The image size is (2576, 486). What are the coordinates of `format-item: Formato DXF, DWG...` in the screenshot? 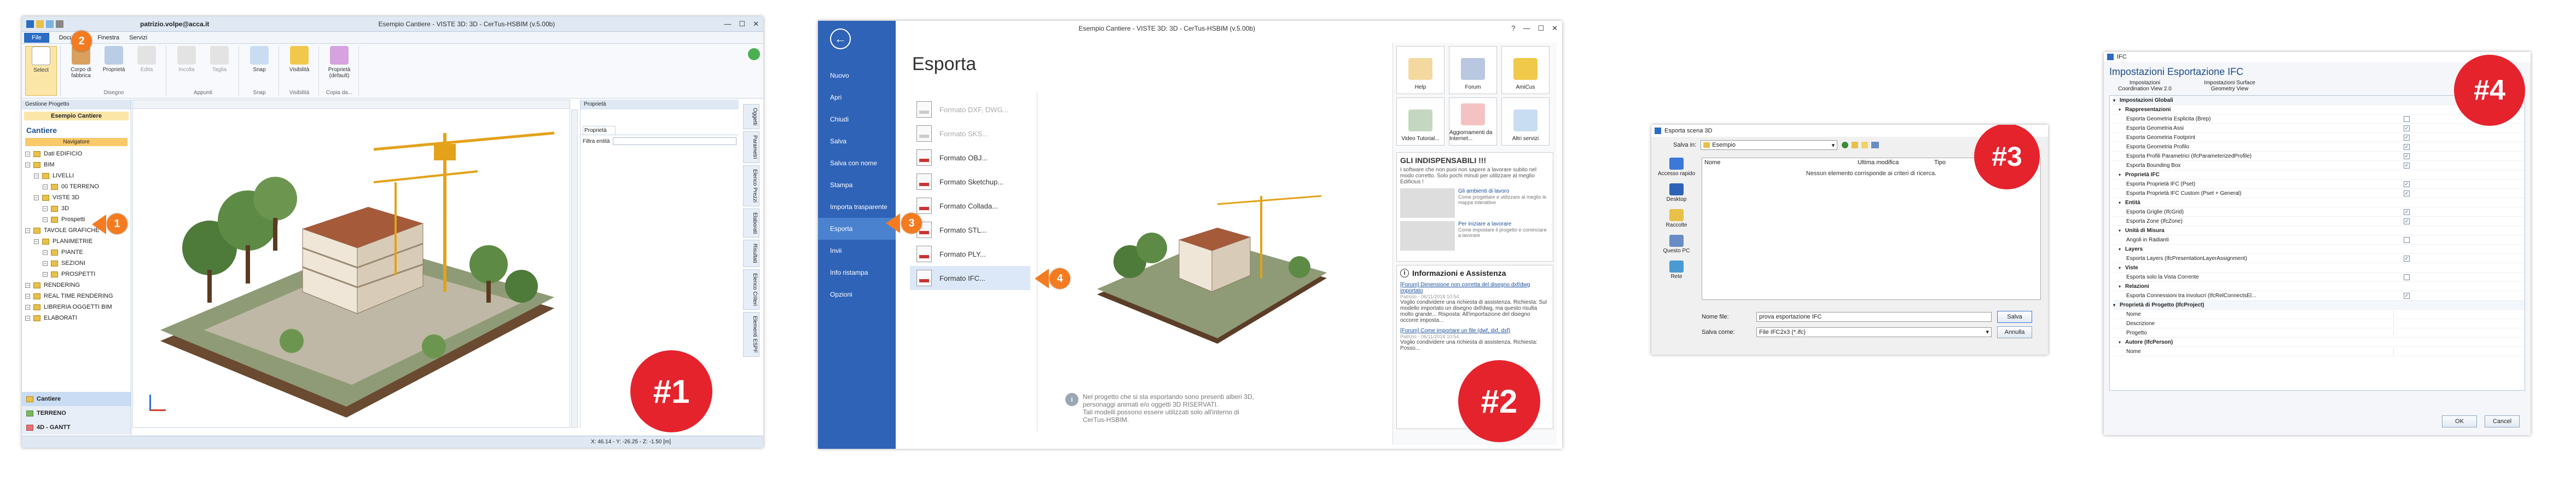 It's located at (970, 109).